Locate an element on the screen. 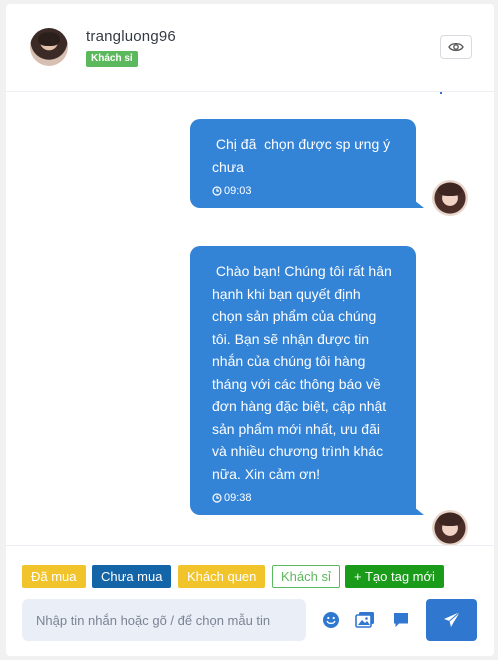  tag-da-mua: Đã mua is located at coordinates (54, 576).